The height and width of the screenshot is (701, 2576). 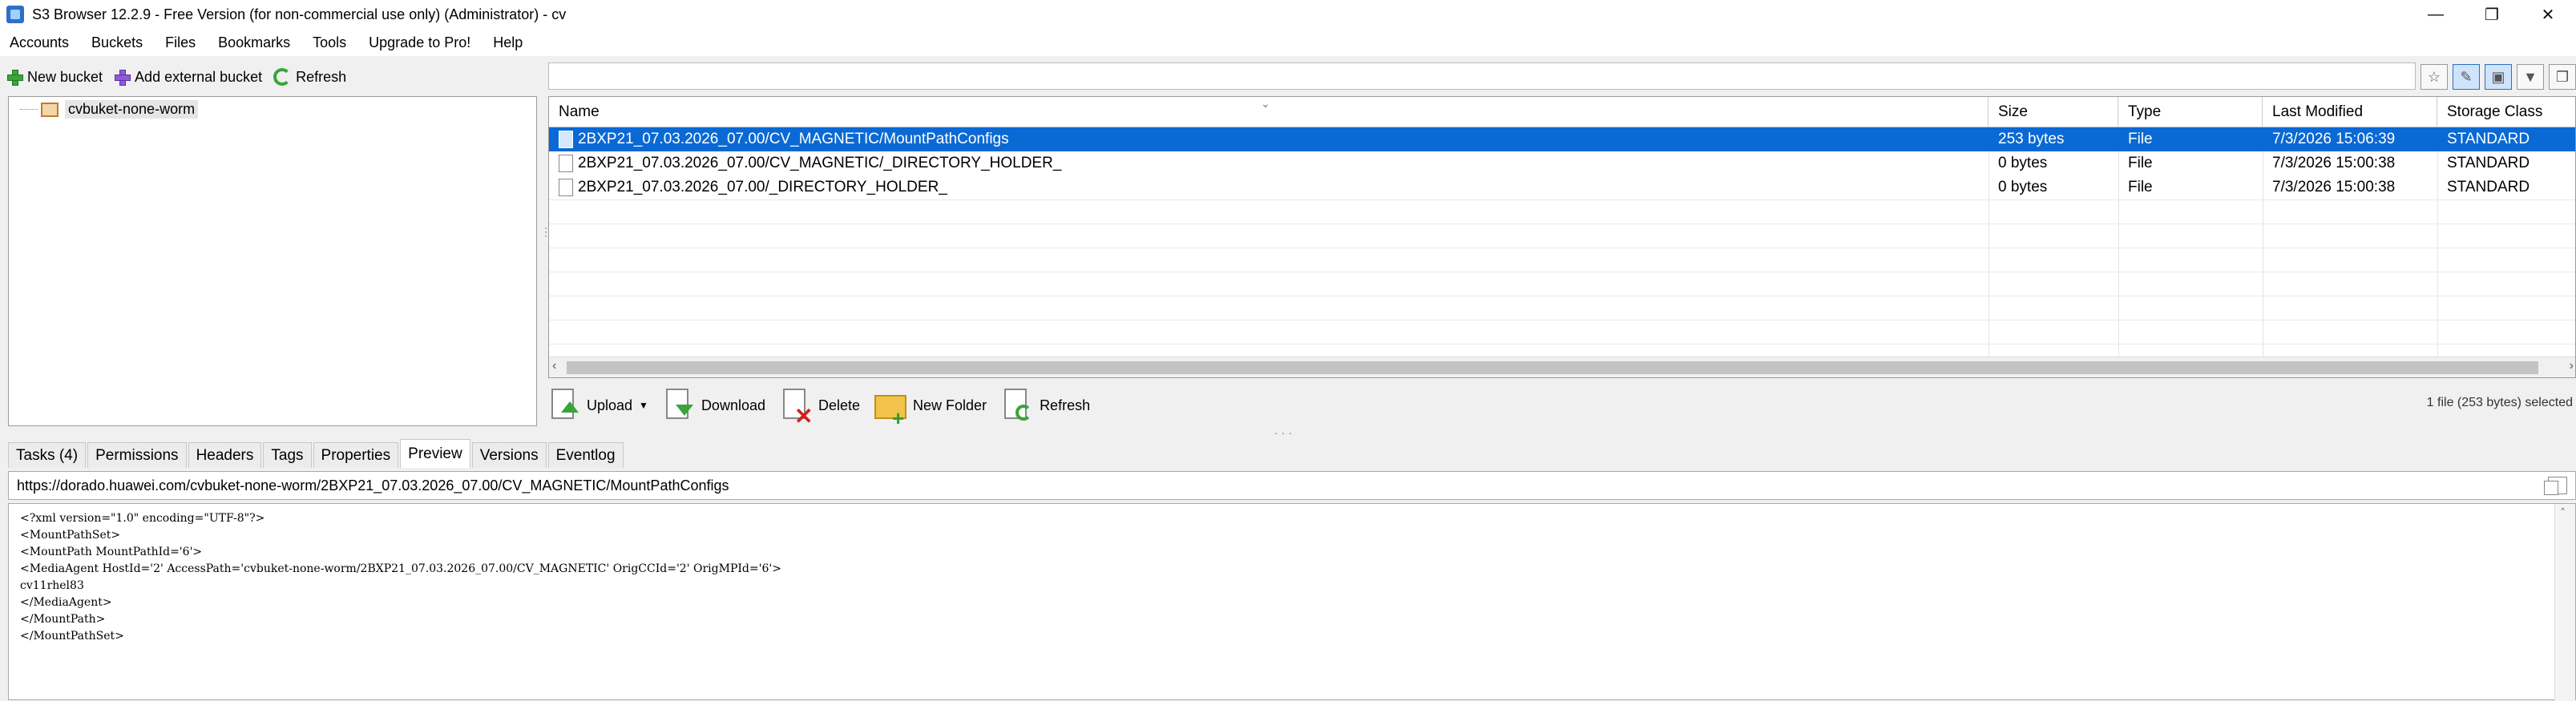 I want to click on tree-connector, so click(x=29, y=110).